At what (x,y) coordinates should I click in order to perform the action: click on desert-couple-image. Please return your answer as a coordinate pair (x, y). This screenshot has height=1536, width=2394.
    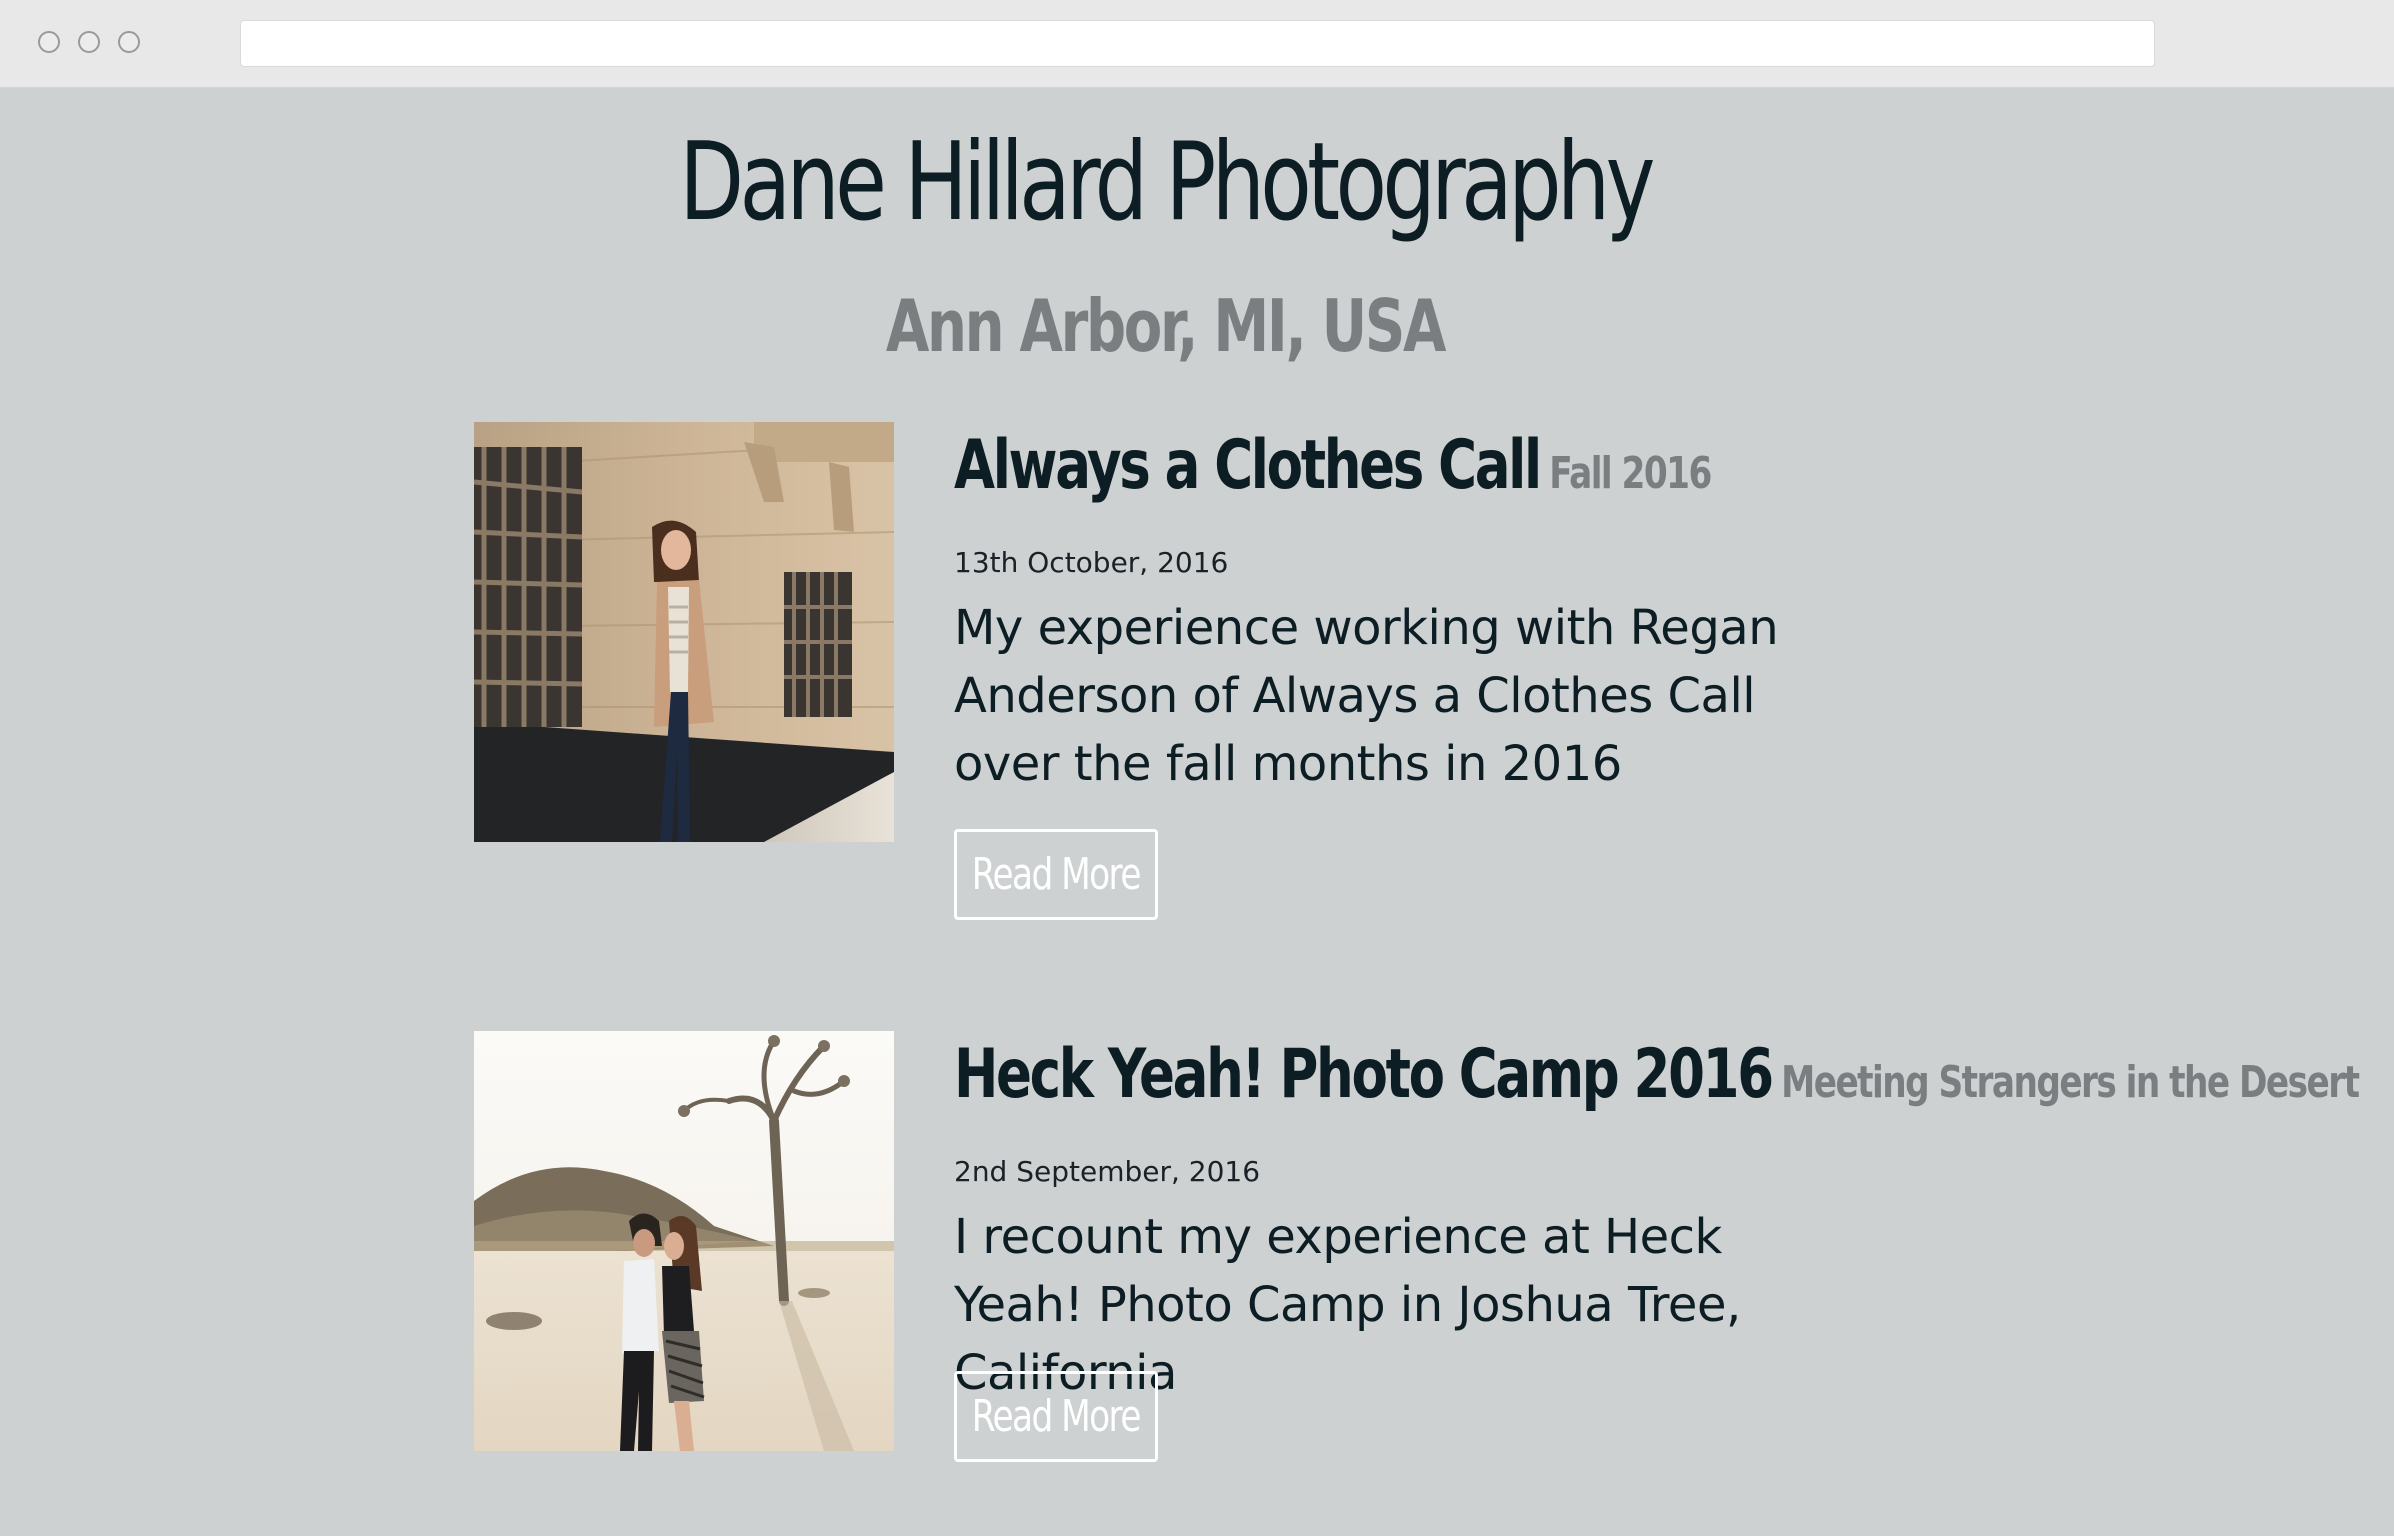
    Looking at the image, I should click on (684, 1241).